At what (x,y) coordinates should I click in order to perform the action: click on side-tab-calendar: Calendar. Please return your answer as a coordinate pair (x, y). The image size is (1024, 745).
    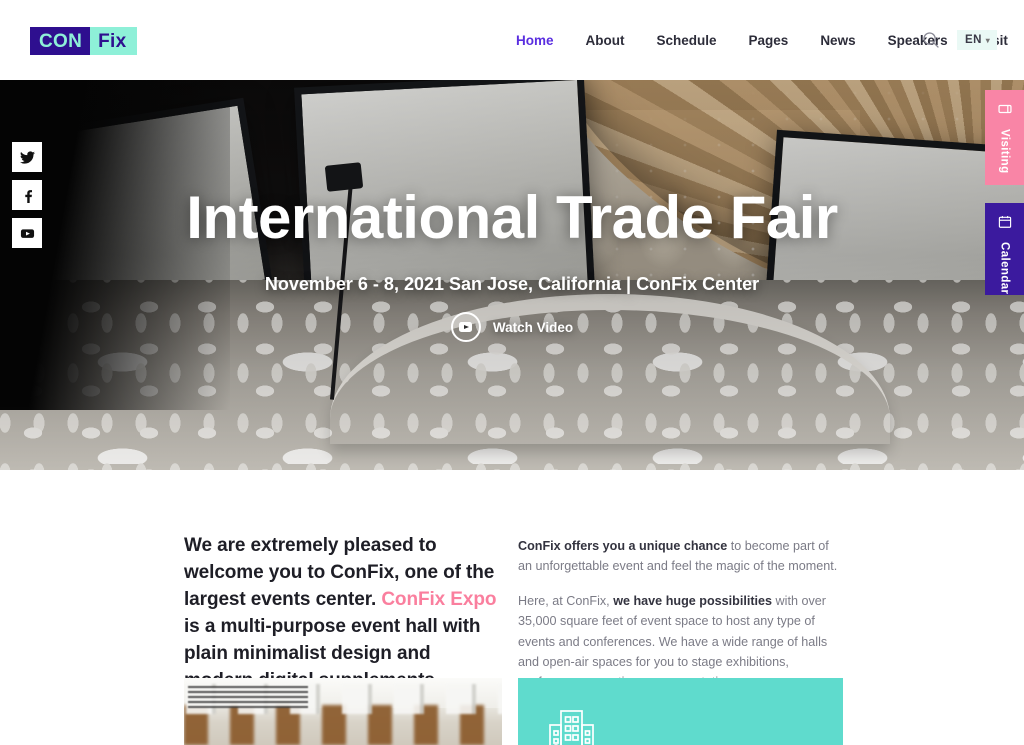
    Looking at the image, I should click on (1004, 249).